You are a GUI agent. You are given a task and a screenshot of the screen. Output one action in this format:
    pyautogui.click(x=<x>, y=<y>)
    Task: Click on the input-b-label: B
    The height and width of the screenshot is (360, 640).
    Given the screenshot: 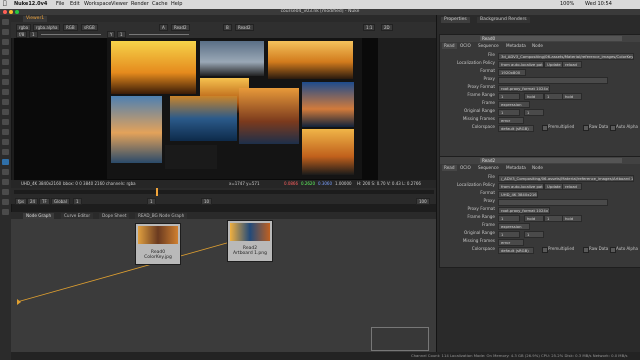 What is the action you would take?
    pyautogui.click(x=227, y=27)
    